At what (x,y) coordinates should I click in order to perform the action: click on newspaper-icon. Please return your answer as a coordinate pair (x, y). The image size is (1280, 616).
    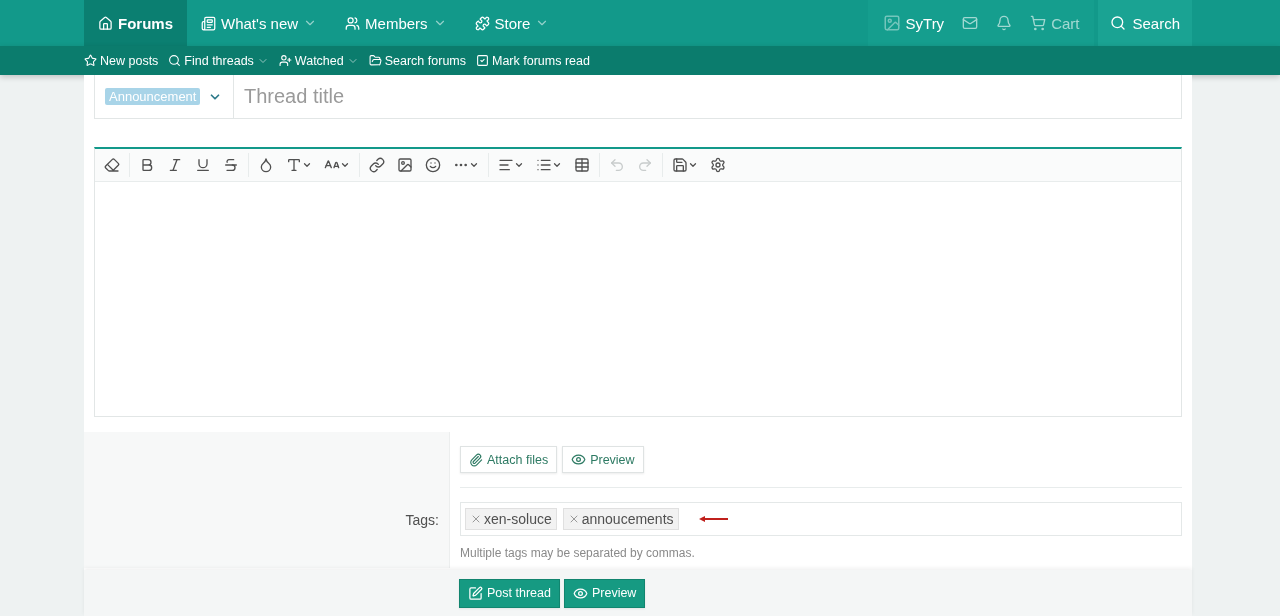
    Looking at the image, I should click on (208, 23).